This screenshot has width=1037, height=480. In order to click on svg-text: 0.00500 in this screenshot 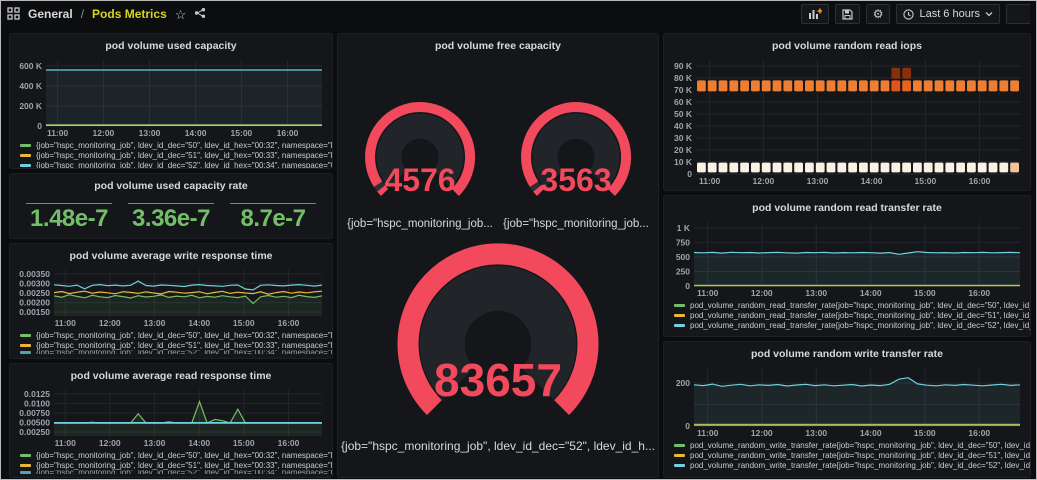, I will do `click(34, 423)`.